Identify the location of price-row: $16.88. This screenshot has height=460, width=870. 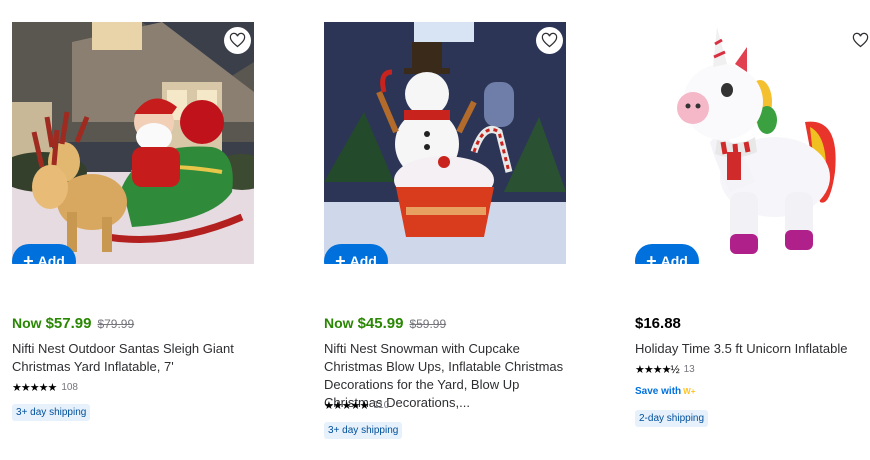
(658, 323).